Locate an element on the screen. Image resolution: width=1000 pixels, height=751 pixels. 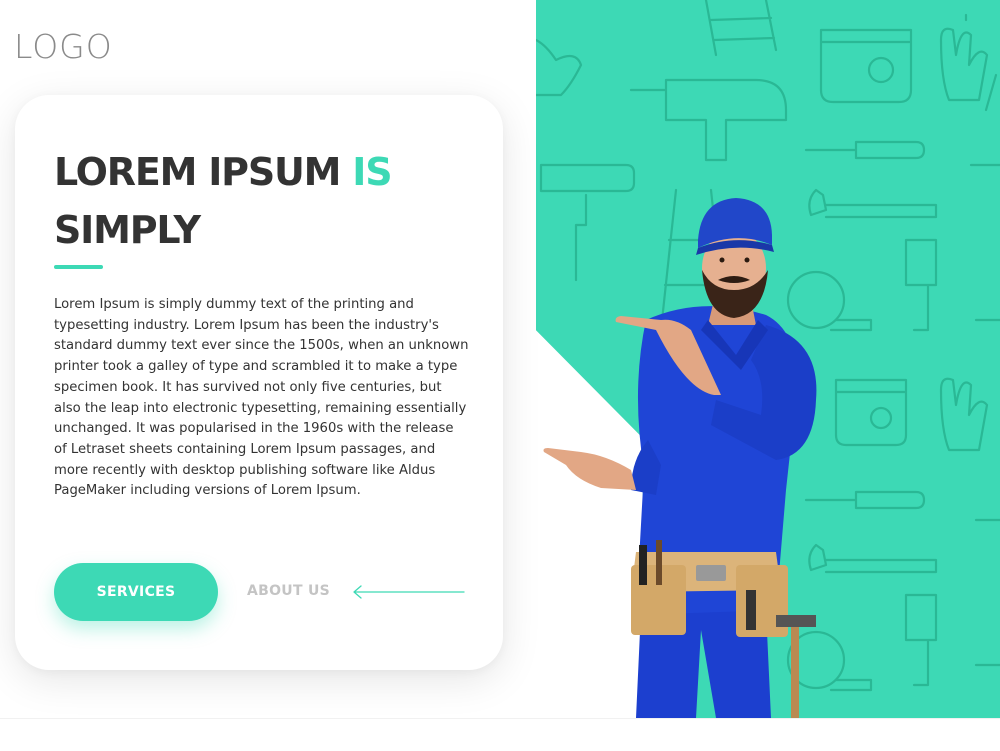
headline-divider is located at coordinates (78, 267).